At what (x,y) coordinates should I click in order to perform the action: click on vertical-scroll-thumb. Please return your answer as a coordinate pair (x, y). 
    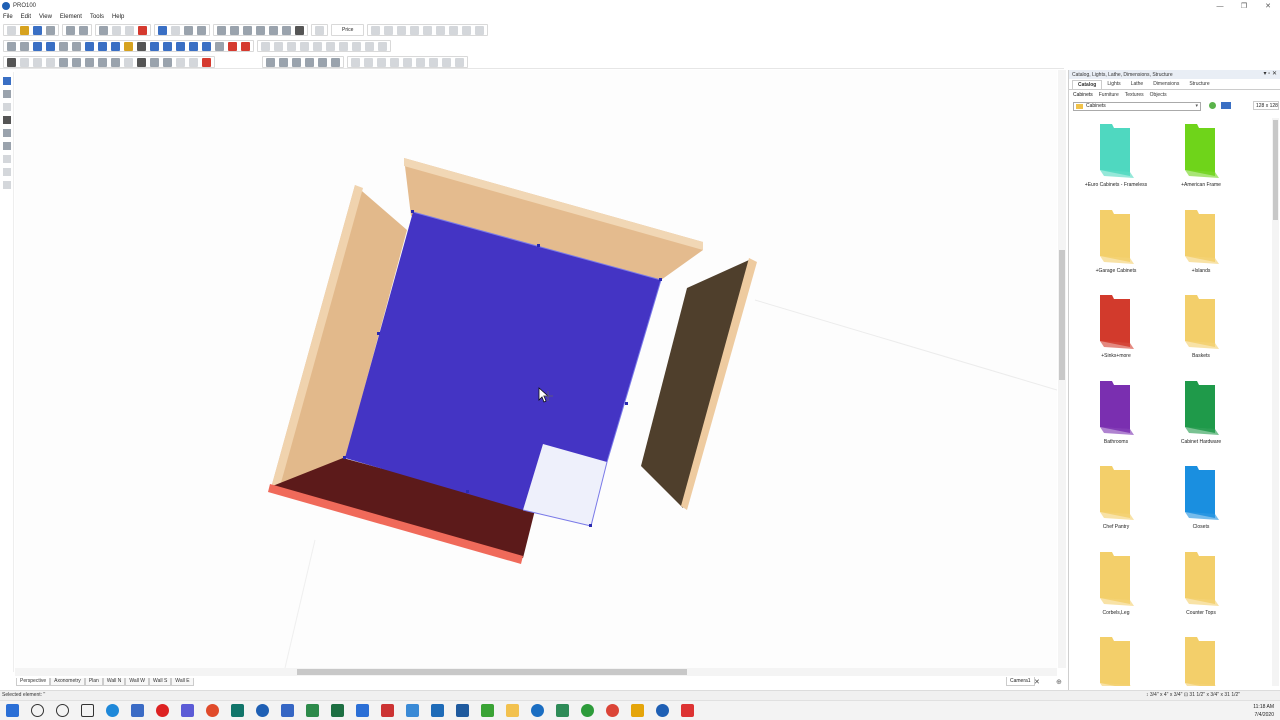
    Looking at the image, I should click on (1062, 315).